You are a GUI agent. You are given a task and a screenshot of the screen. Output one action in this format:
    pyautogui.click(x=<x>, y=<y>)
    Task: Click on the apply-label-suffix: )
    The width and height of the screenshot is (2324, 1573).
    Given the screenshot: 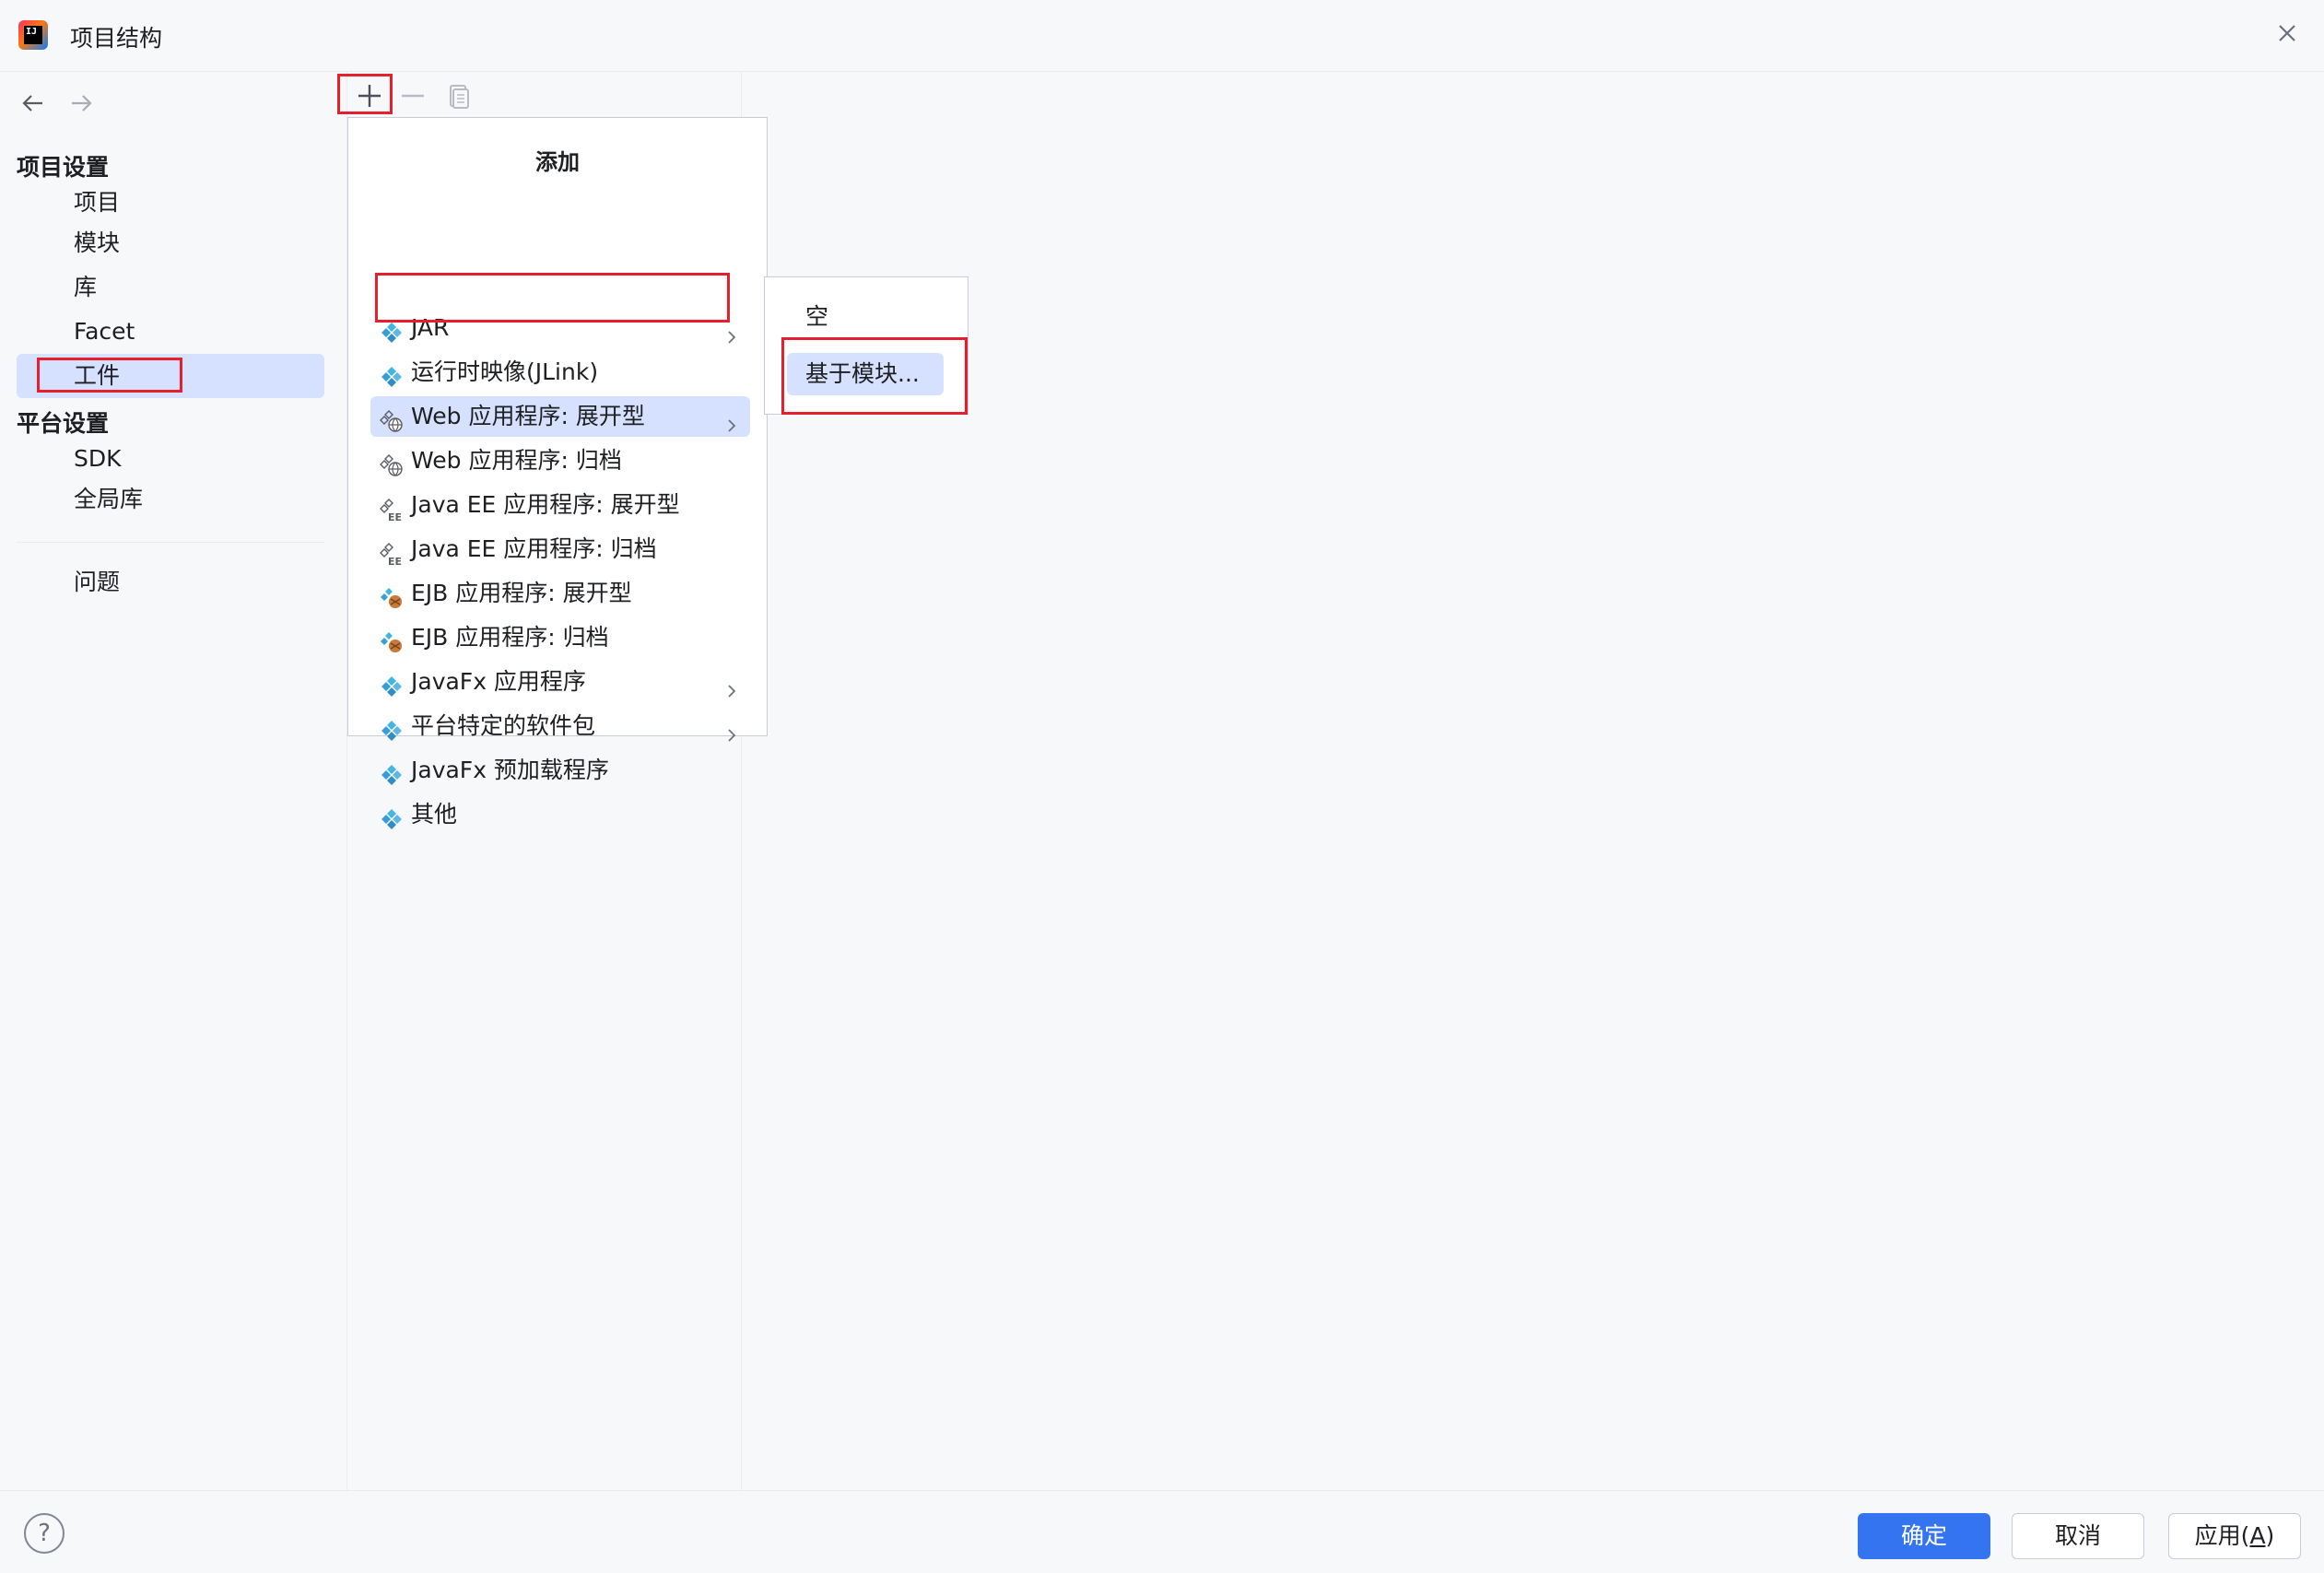 What is the action you would take?
    pyautogui.click(x=2270, y=1535)
    